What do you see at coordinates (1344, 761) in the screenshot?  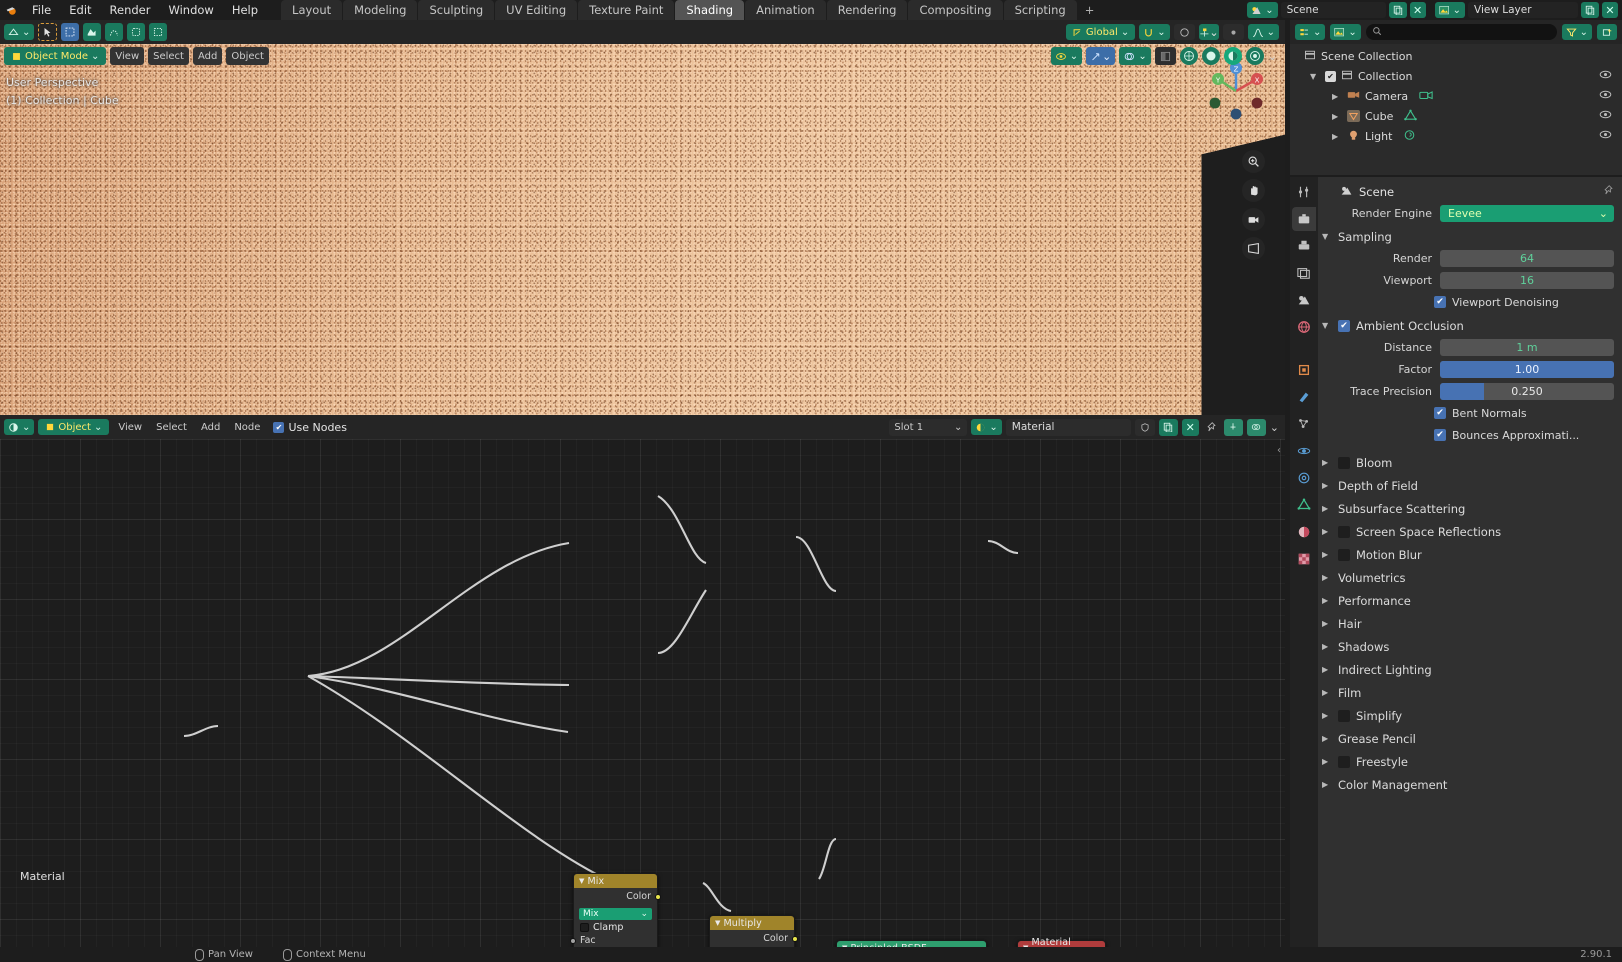 I see `freestyle-checkbox: ✔` at bounding box center [1344, 761].